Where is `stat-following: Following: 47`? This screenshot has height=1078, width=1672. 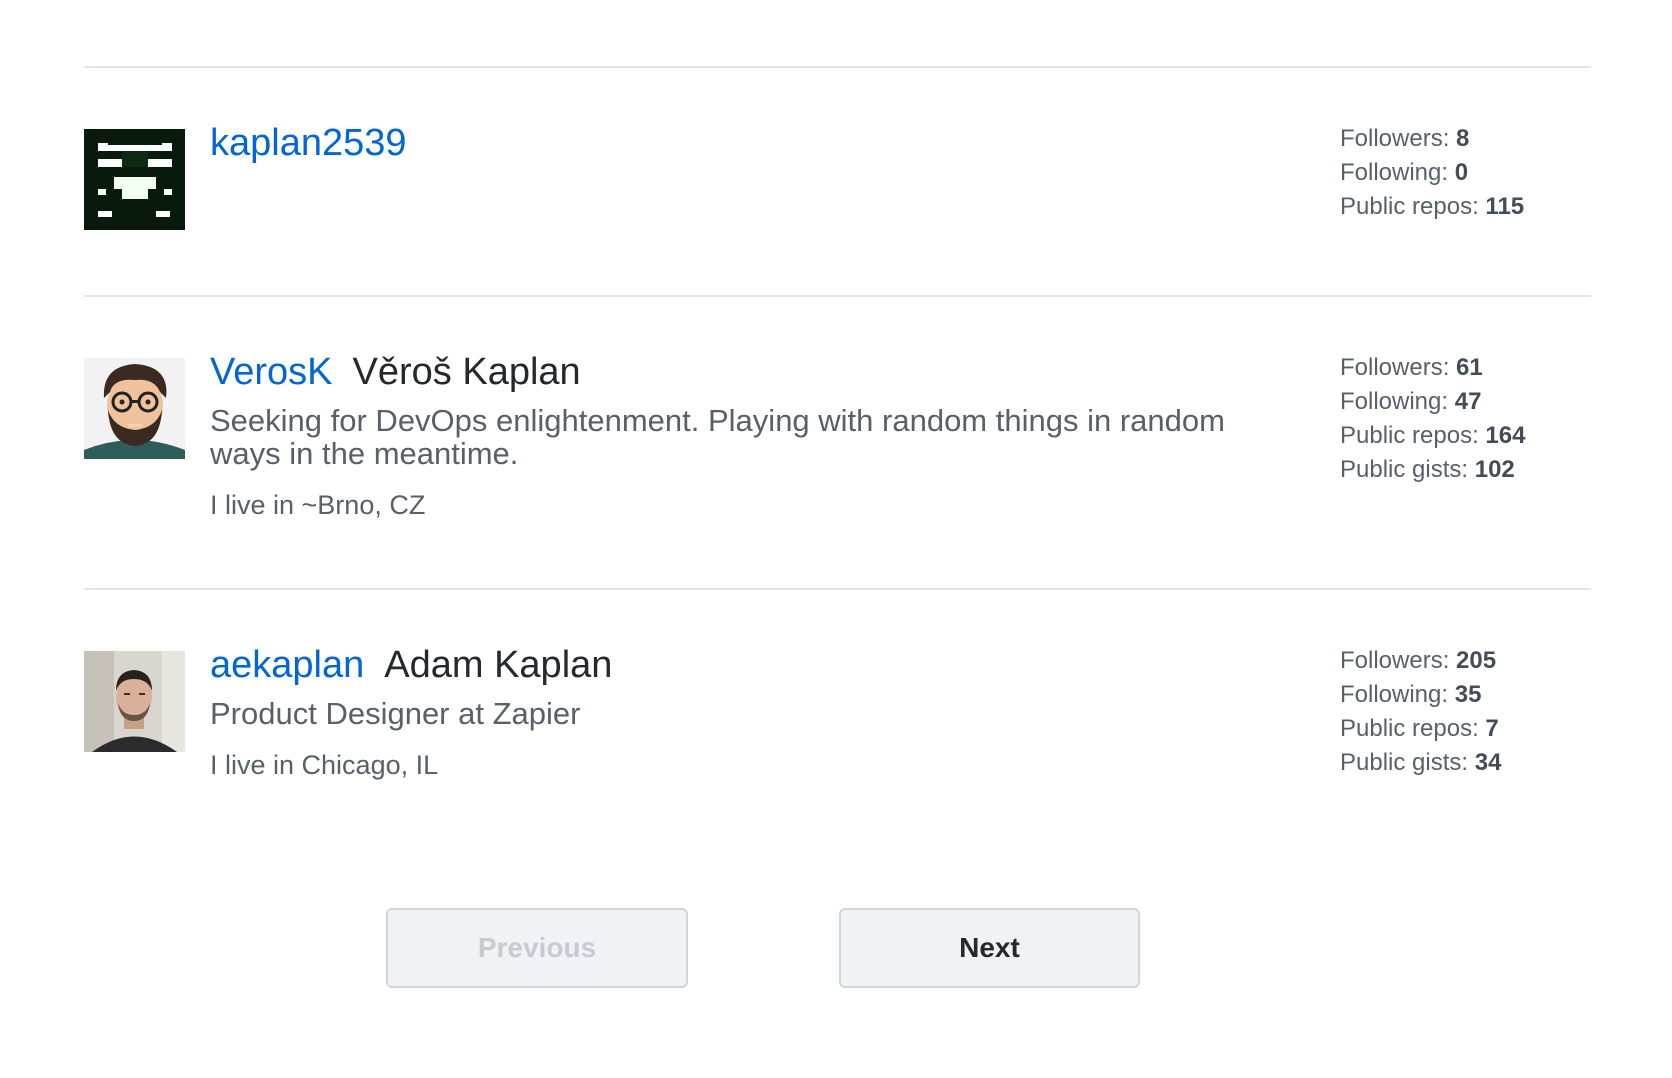
stat-following: Following: 47 is located at coordinates (1432, 402).